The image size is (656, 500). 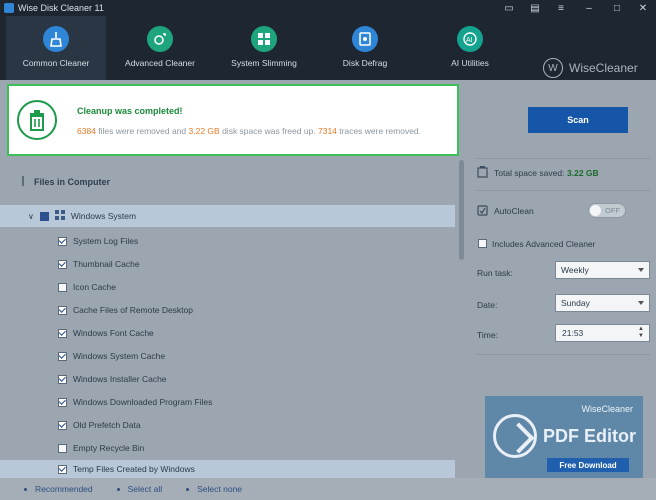 What do you see at coordinates (160, 39) in the screenshot?
I see `advanced-icon` at bounding box center [160, 39].